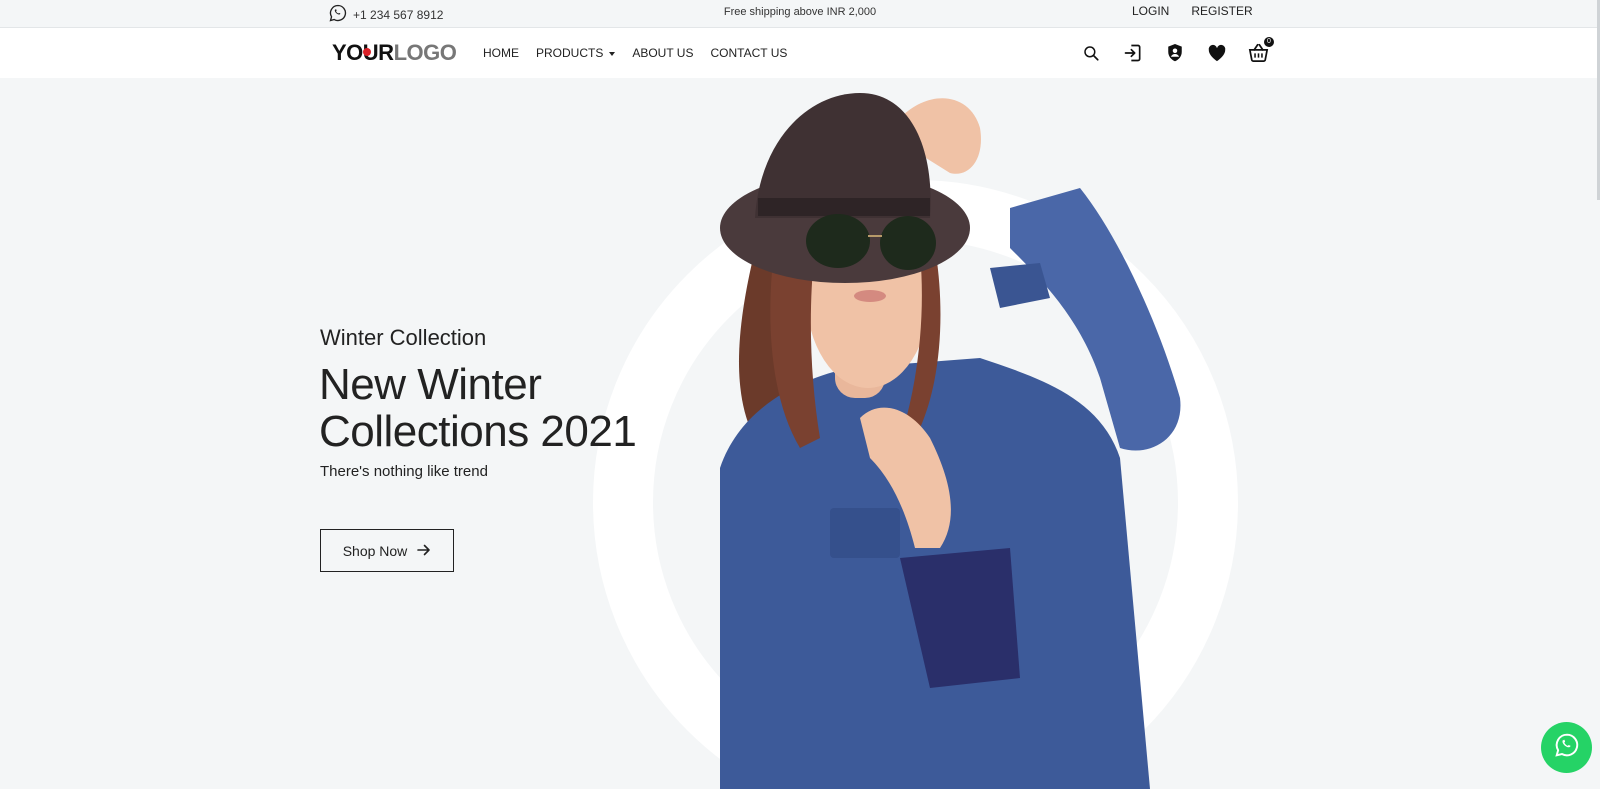 The image size is (1600, 789). I want to click on shop-now-button: Shop Now, so click(387, 550).